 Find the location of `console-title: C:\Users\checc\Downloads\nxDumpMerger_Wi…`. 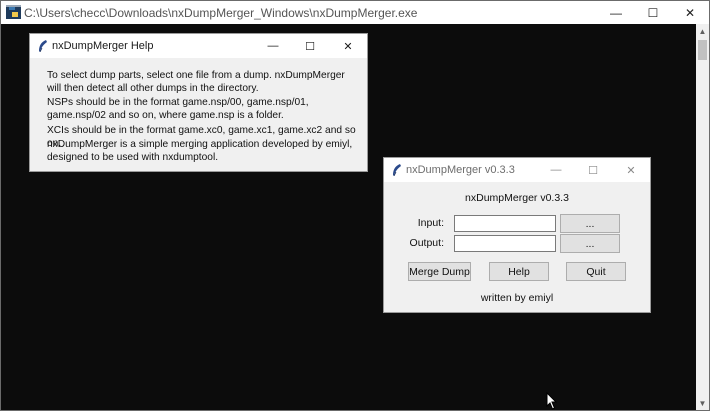

console-title: C:\Users\checc\Downloads\nxDumpMerger_Wi… is located at coordinates (221, 13).